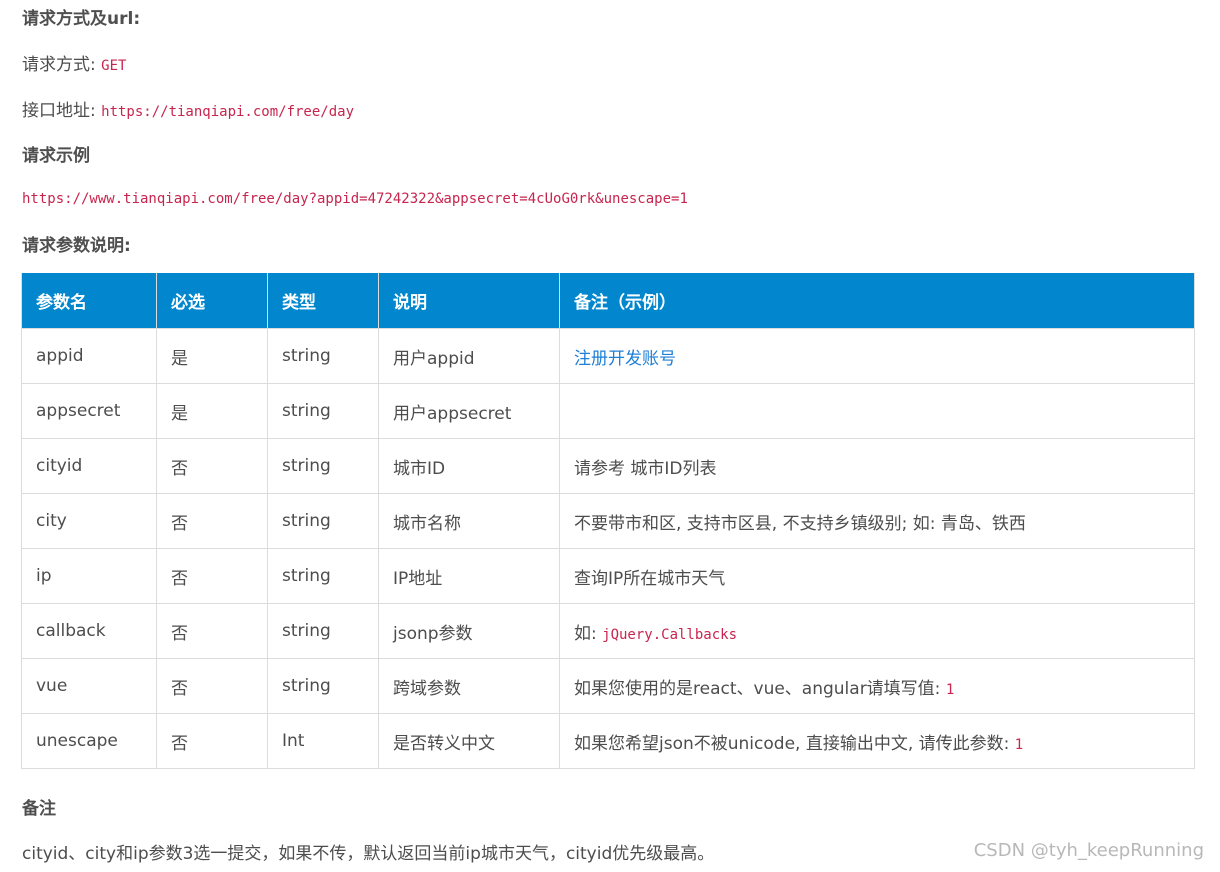  What do you see at coordinates (1088, 850) in the screenshot?
I see `csdn-watermark: CSDN @tyh_keepRunning` at bounding box center [1088, 850].